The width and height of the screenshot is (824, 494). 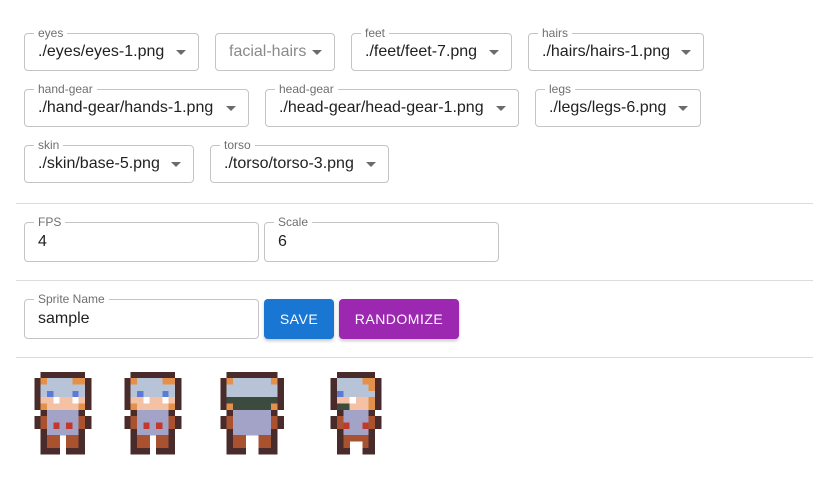 I want to click on section-divider, so click(x=414, y=280).